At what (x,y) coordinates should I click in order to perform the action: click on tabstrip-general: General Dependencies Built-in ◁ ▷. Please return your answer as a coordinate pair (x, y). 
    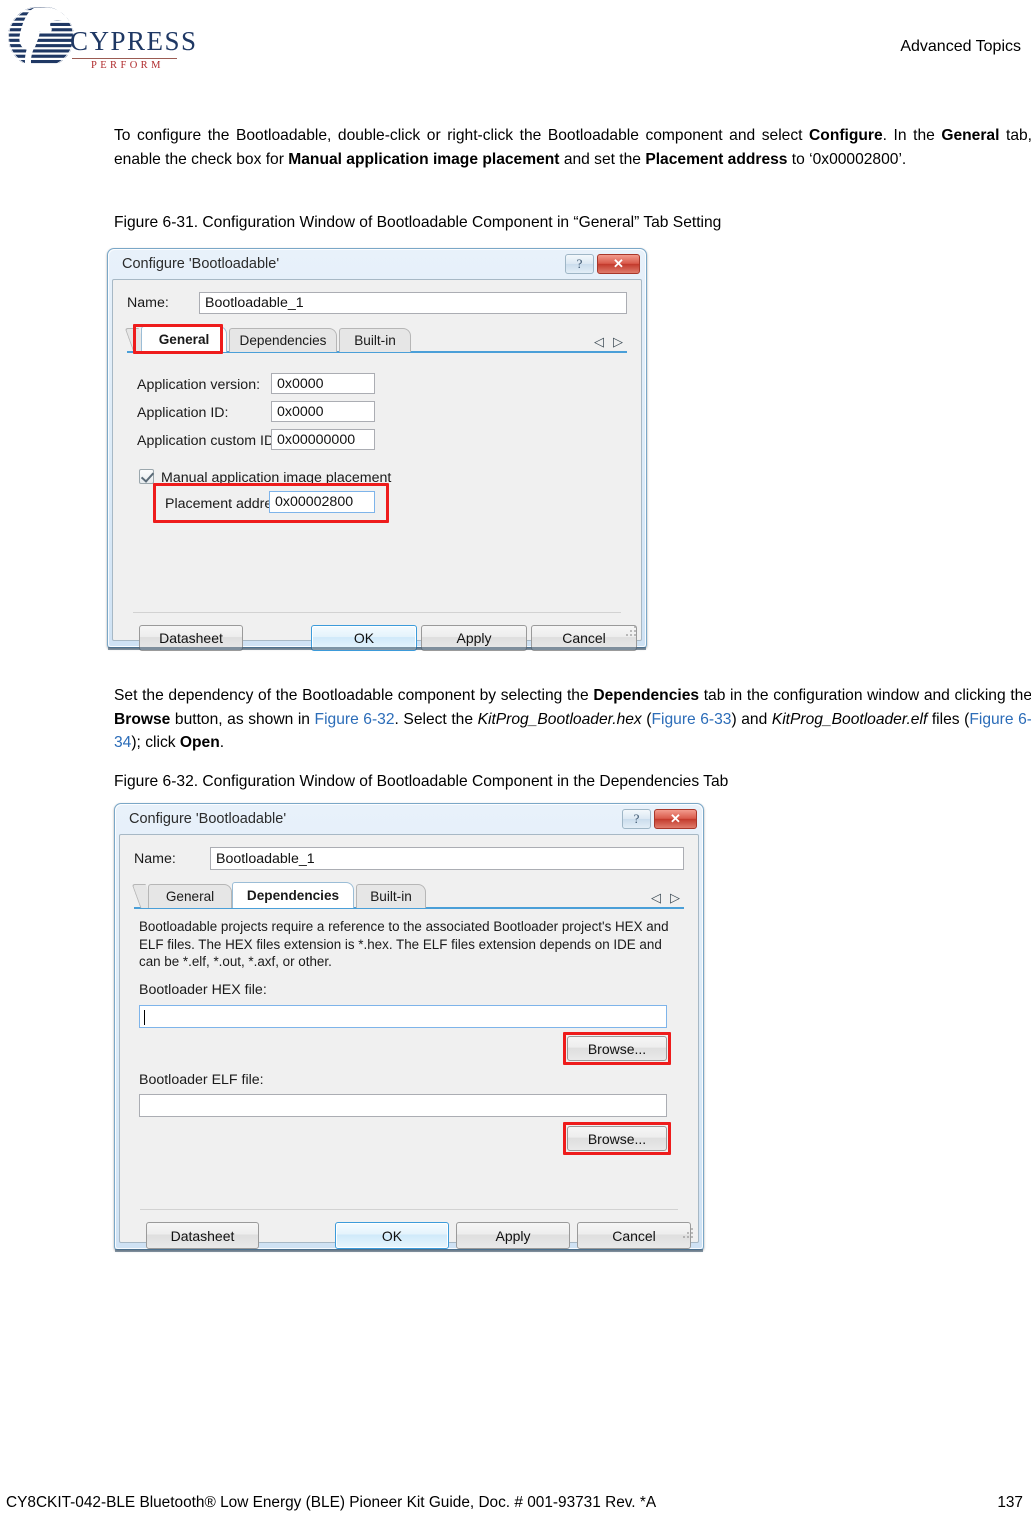
    Looking at the image, I should click on (377, 339).